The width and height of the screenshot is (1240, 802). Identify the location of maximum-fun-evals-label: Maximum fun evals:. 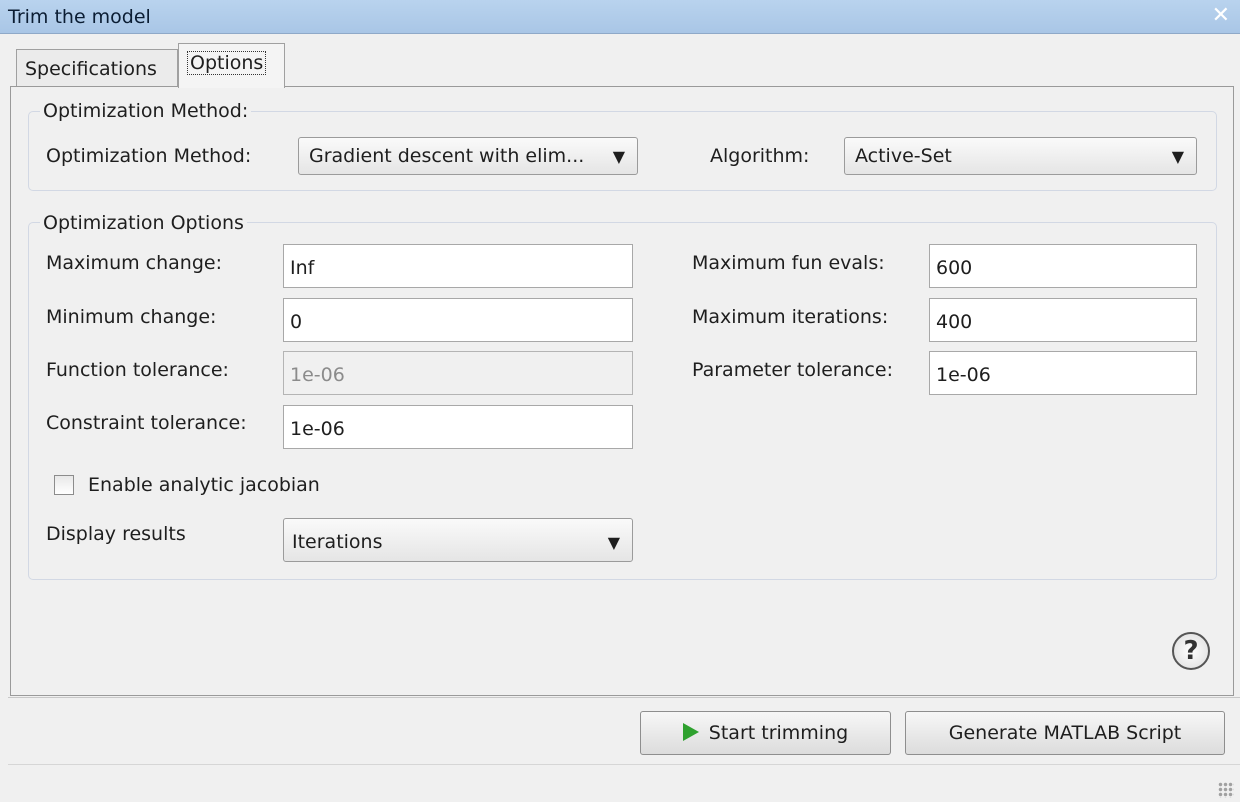
(788, 263).